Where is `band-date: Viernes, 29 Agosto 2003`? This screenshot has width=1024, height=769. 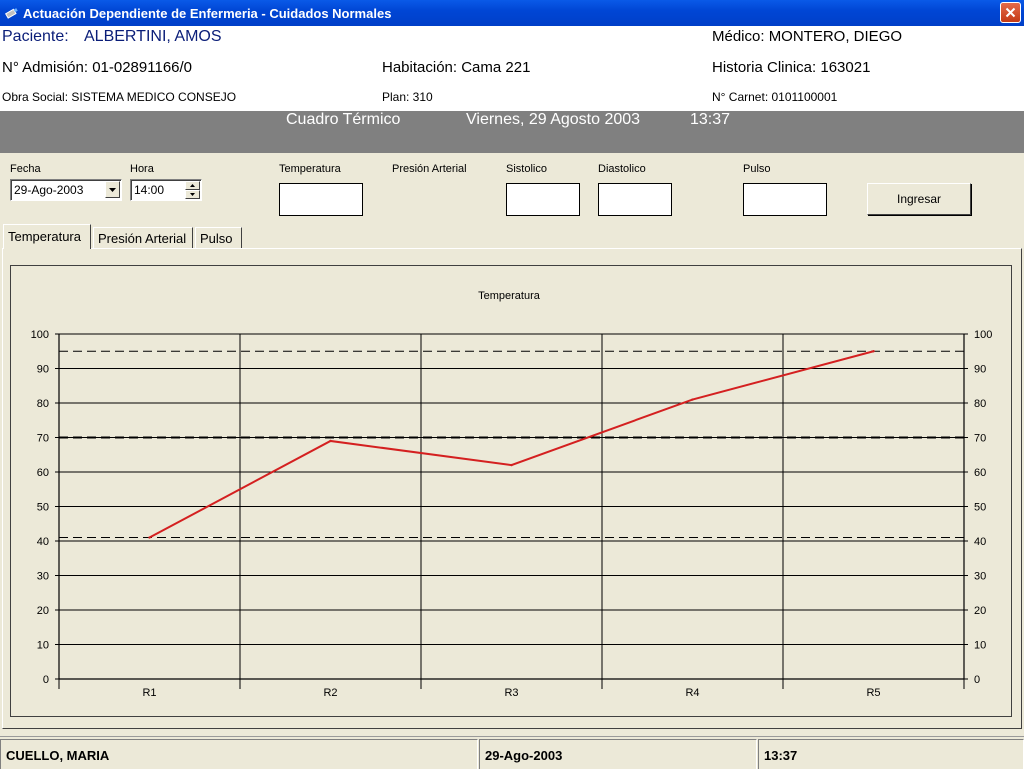 band-date: Viernes, 29 Agosto 2003 is located at coordinates (553, 119).